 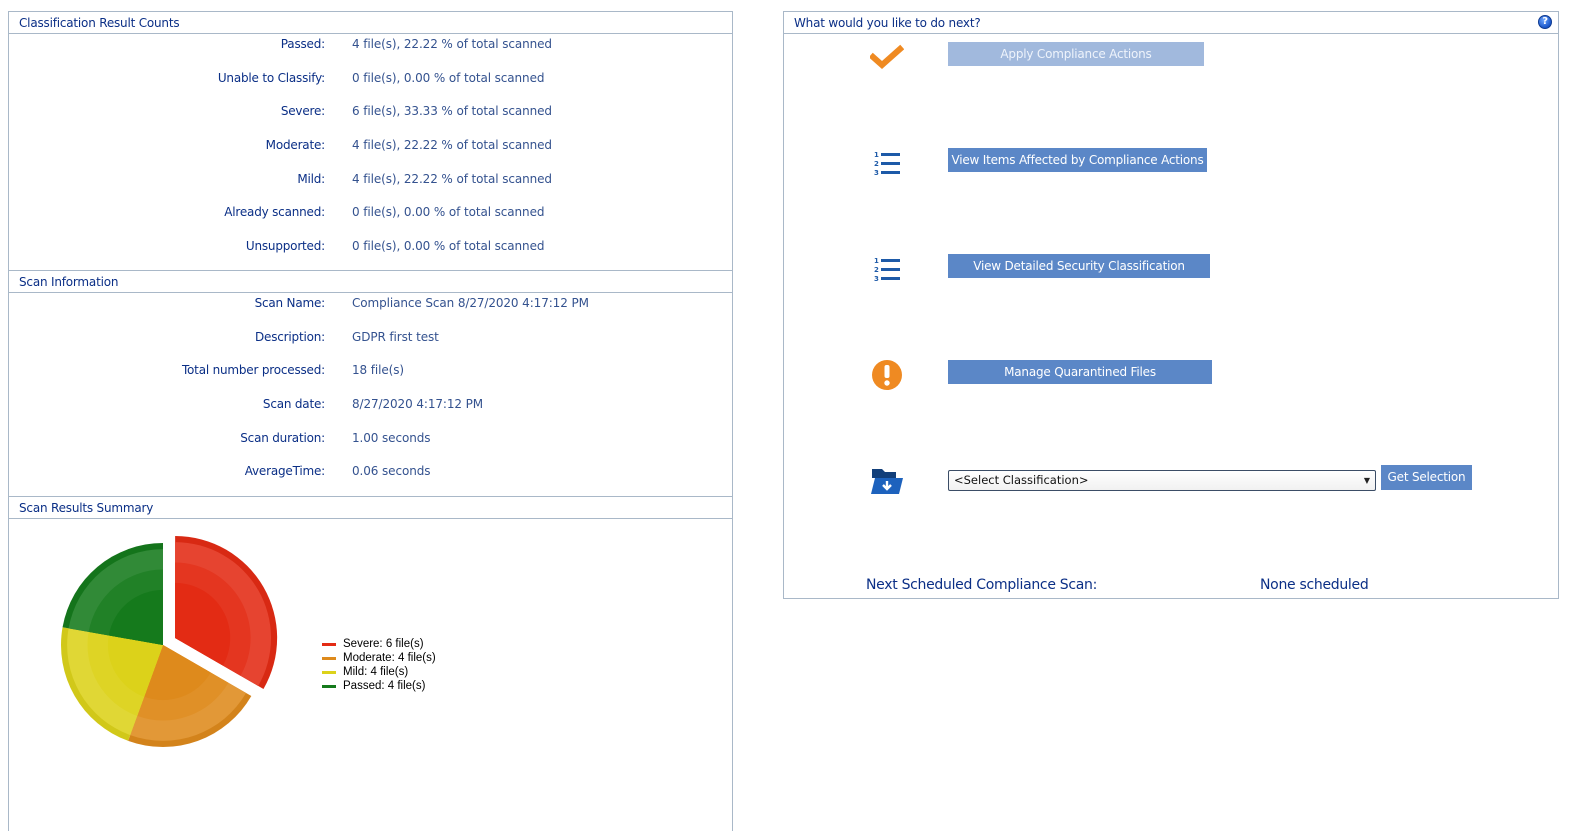 I want to click on row-label: Scan date:, so click(x=293, y=404).